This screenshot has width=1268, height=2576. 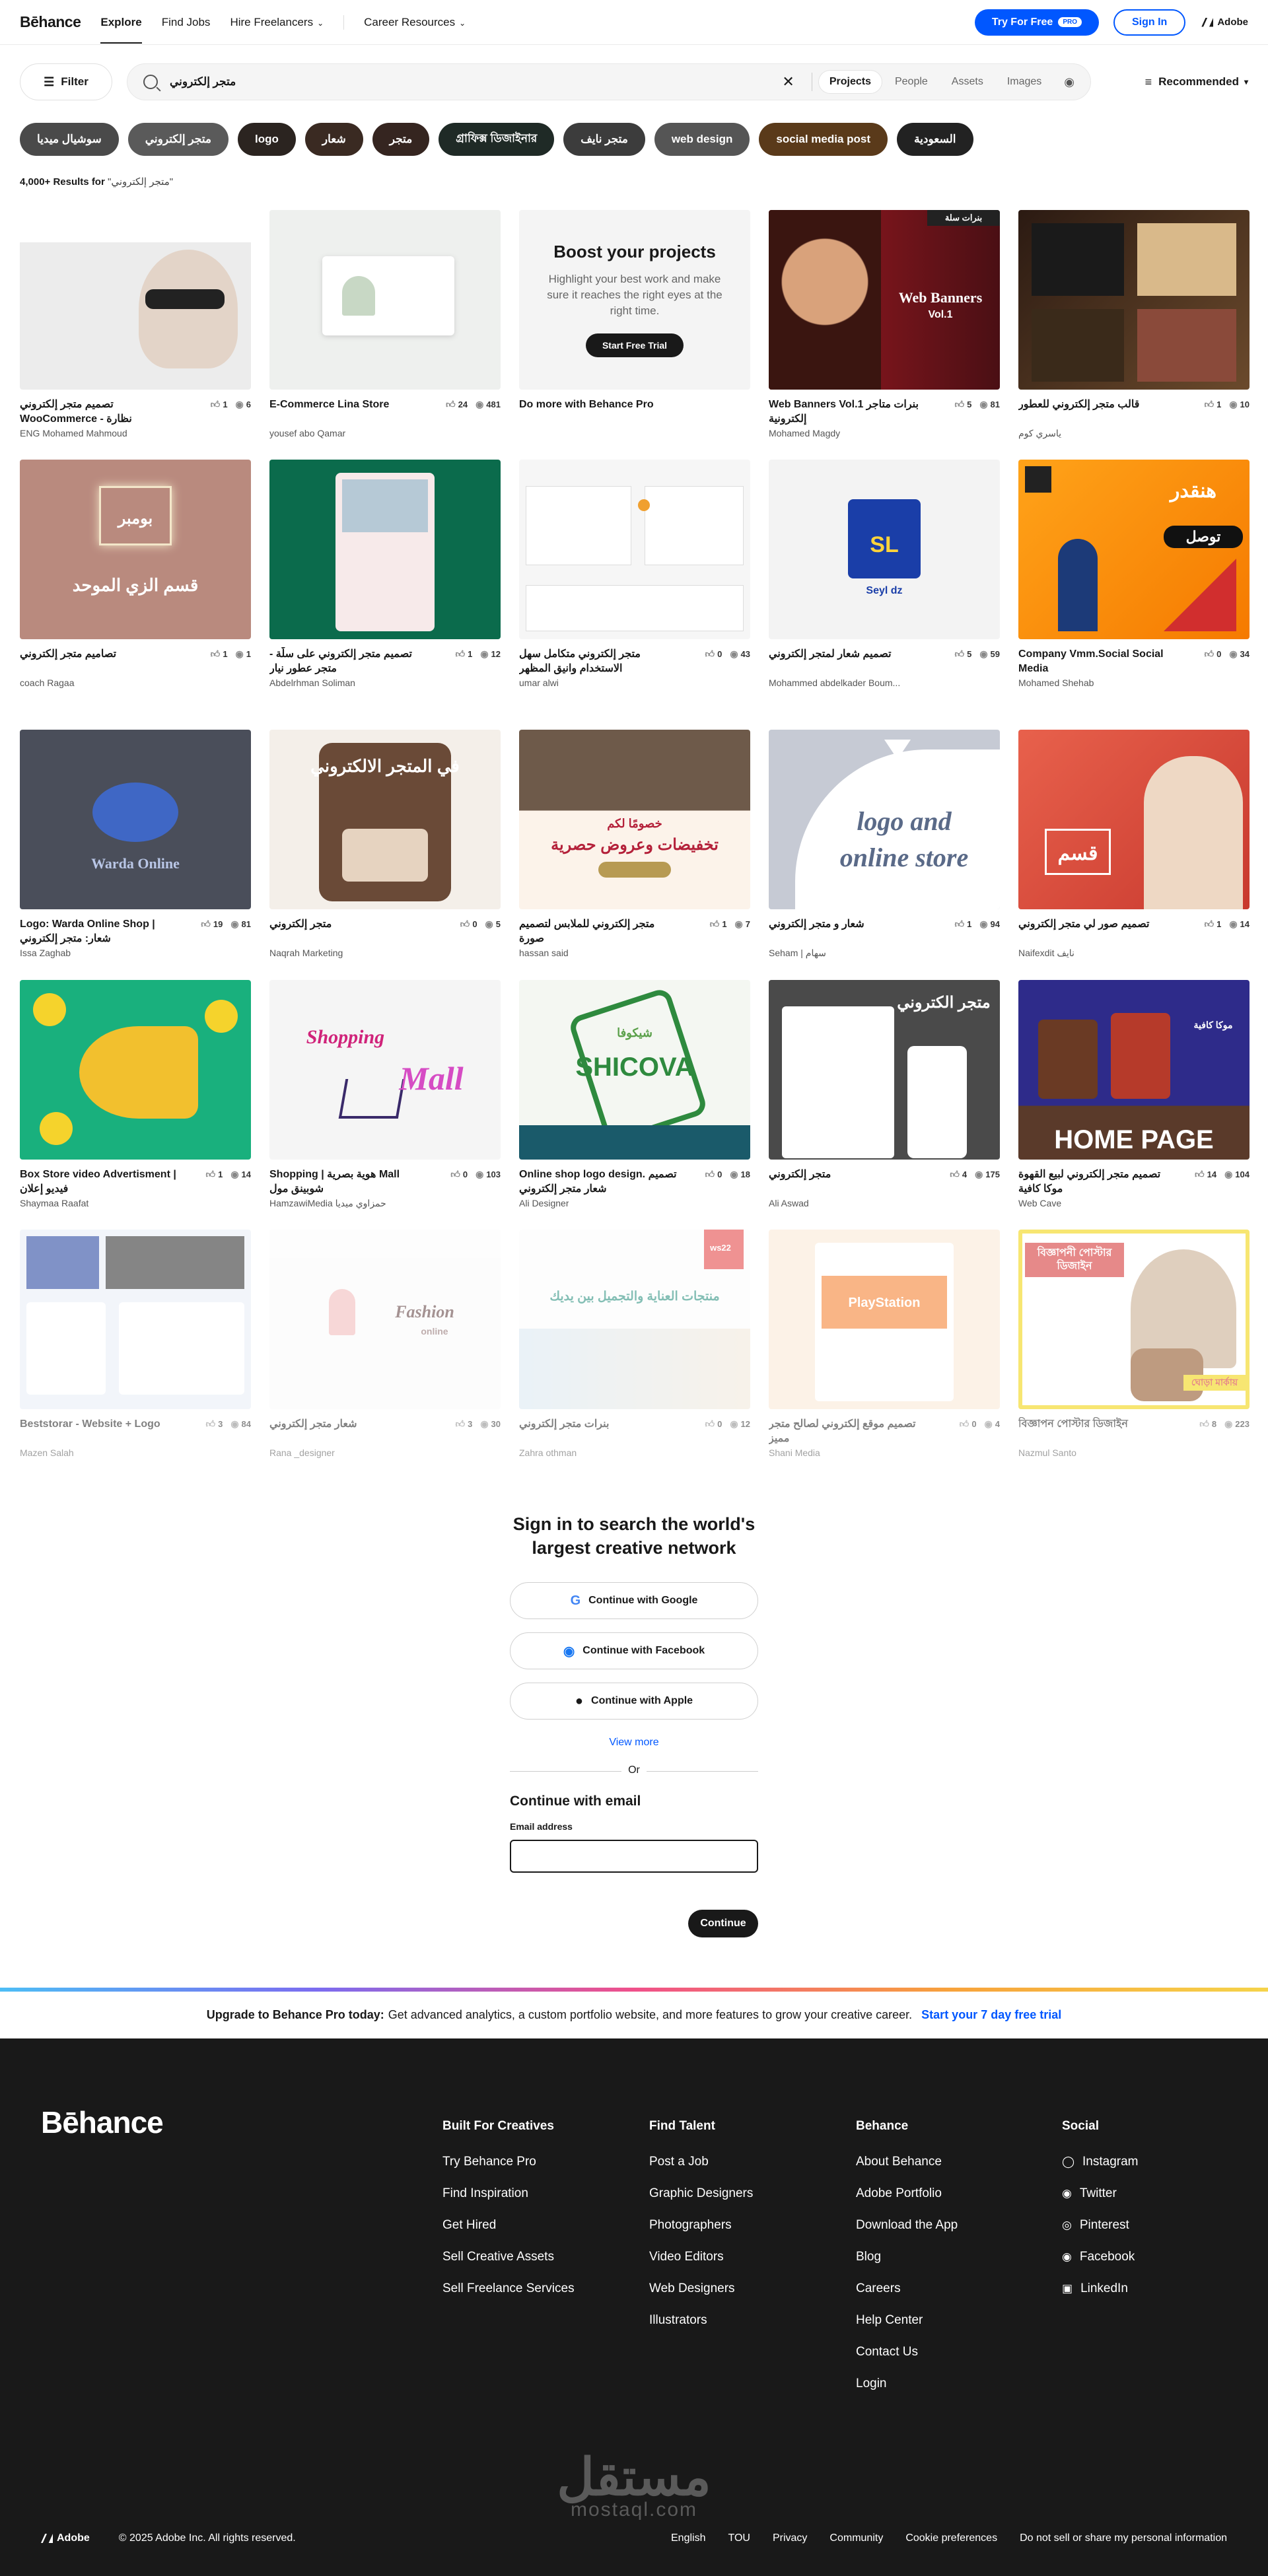 What do you see at coordinates (1056, 683) in the screenshot?
I see `project-owner: Mohamed Shehab` at bounding box center [1056, 683].